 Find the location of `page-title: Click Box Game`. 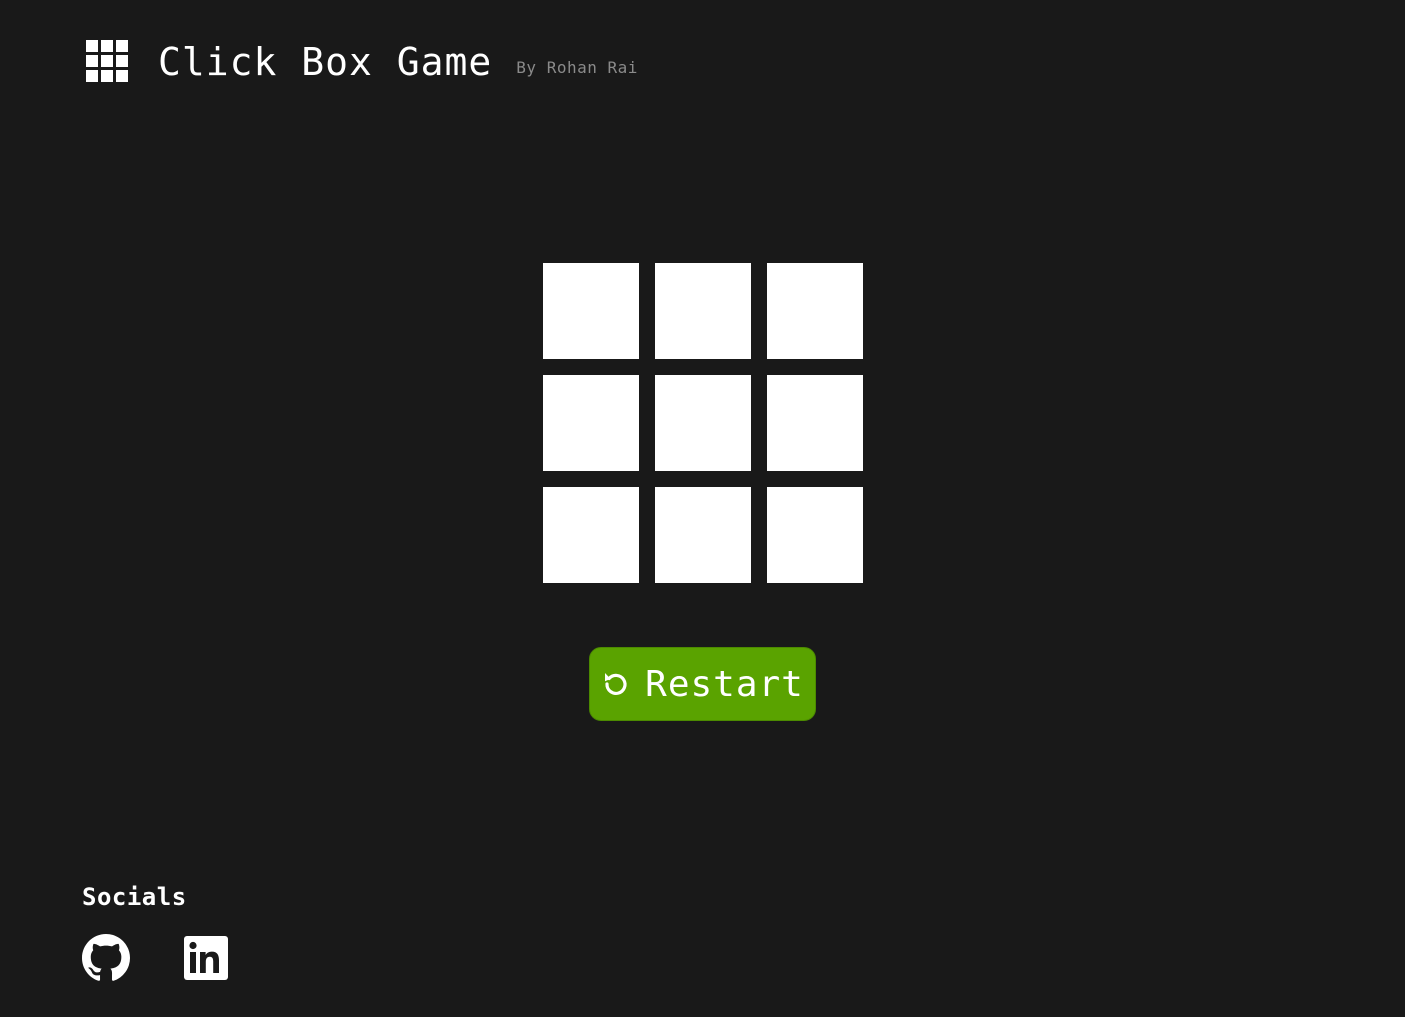

page-title: Click Box Game is located at coordinates (325, 62).